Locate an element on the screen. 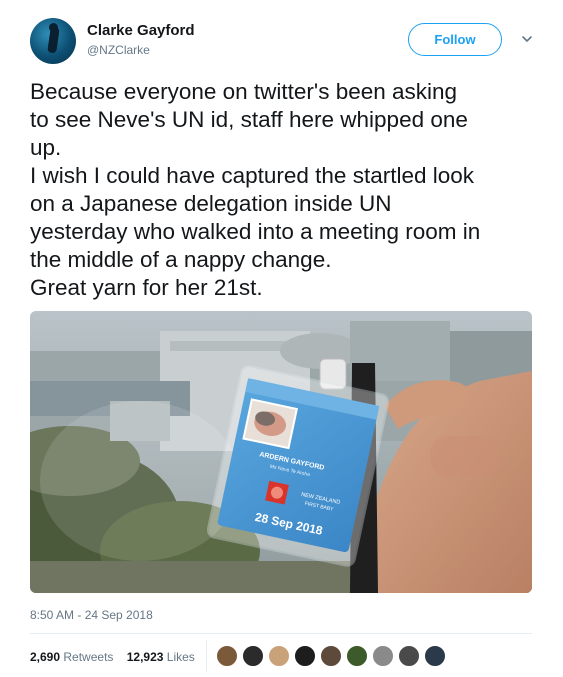 The image size is (563, 677). likes-count: 12,923 is located at coordinates (145, 657).